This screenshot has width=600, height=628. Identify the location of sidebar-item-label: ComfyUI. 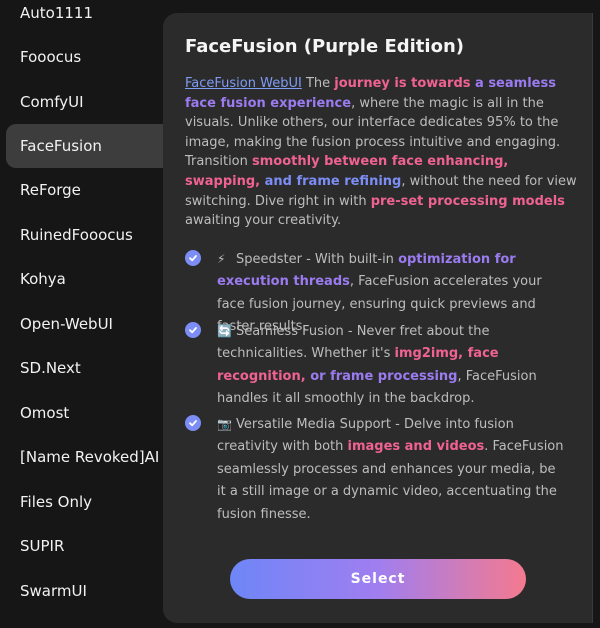
(52, 102).